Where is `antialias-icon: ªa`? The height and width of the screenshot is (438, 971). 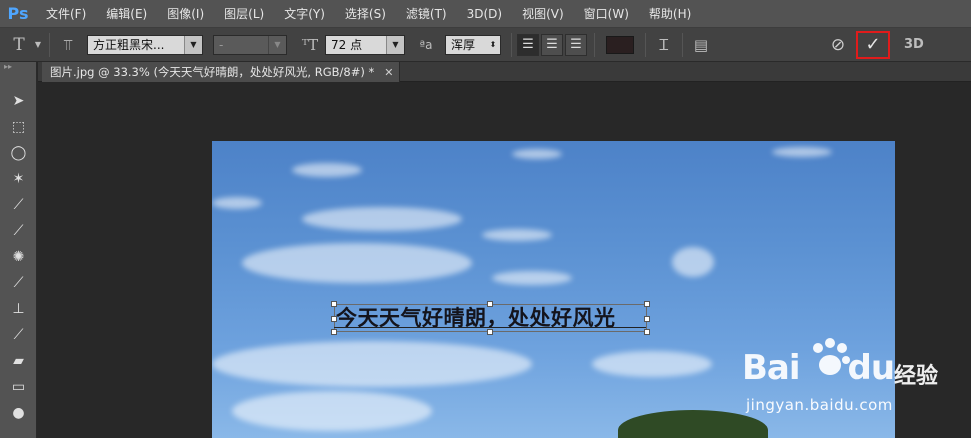 antialias-icon: ªa is located at coordinates (426, 44).